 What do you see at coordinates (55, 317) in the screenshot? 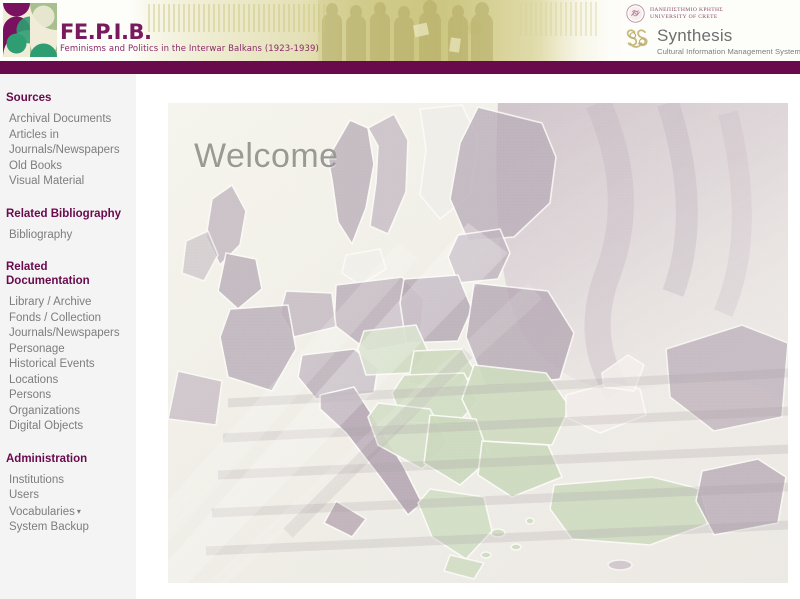
I see `sidebar-item-label: Fonds / Collection` at bounding box center [55, 317].